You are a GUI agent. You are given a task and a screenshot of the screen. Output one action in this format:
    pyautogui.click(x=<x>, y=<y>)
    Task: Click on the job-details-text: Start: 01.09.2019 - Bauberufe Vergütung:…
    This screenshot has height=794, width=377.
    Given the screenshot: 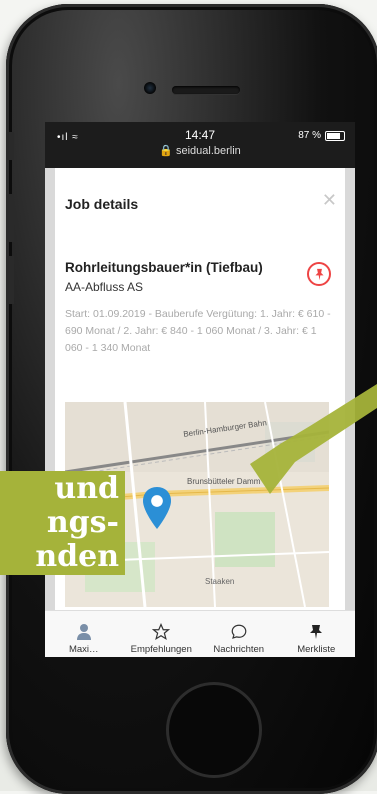 What is the action you would take?
    pyautogui.click(x=198, y=331)
    